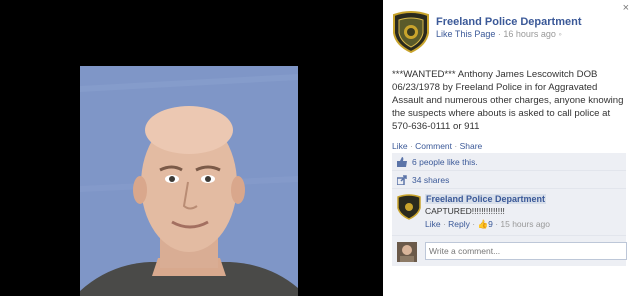  What do you see at coordinates (433, 224) in the screenshot?
I see `comment-like-link: Like` at bounding box center [433, 224].